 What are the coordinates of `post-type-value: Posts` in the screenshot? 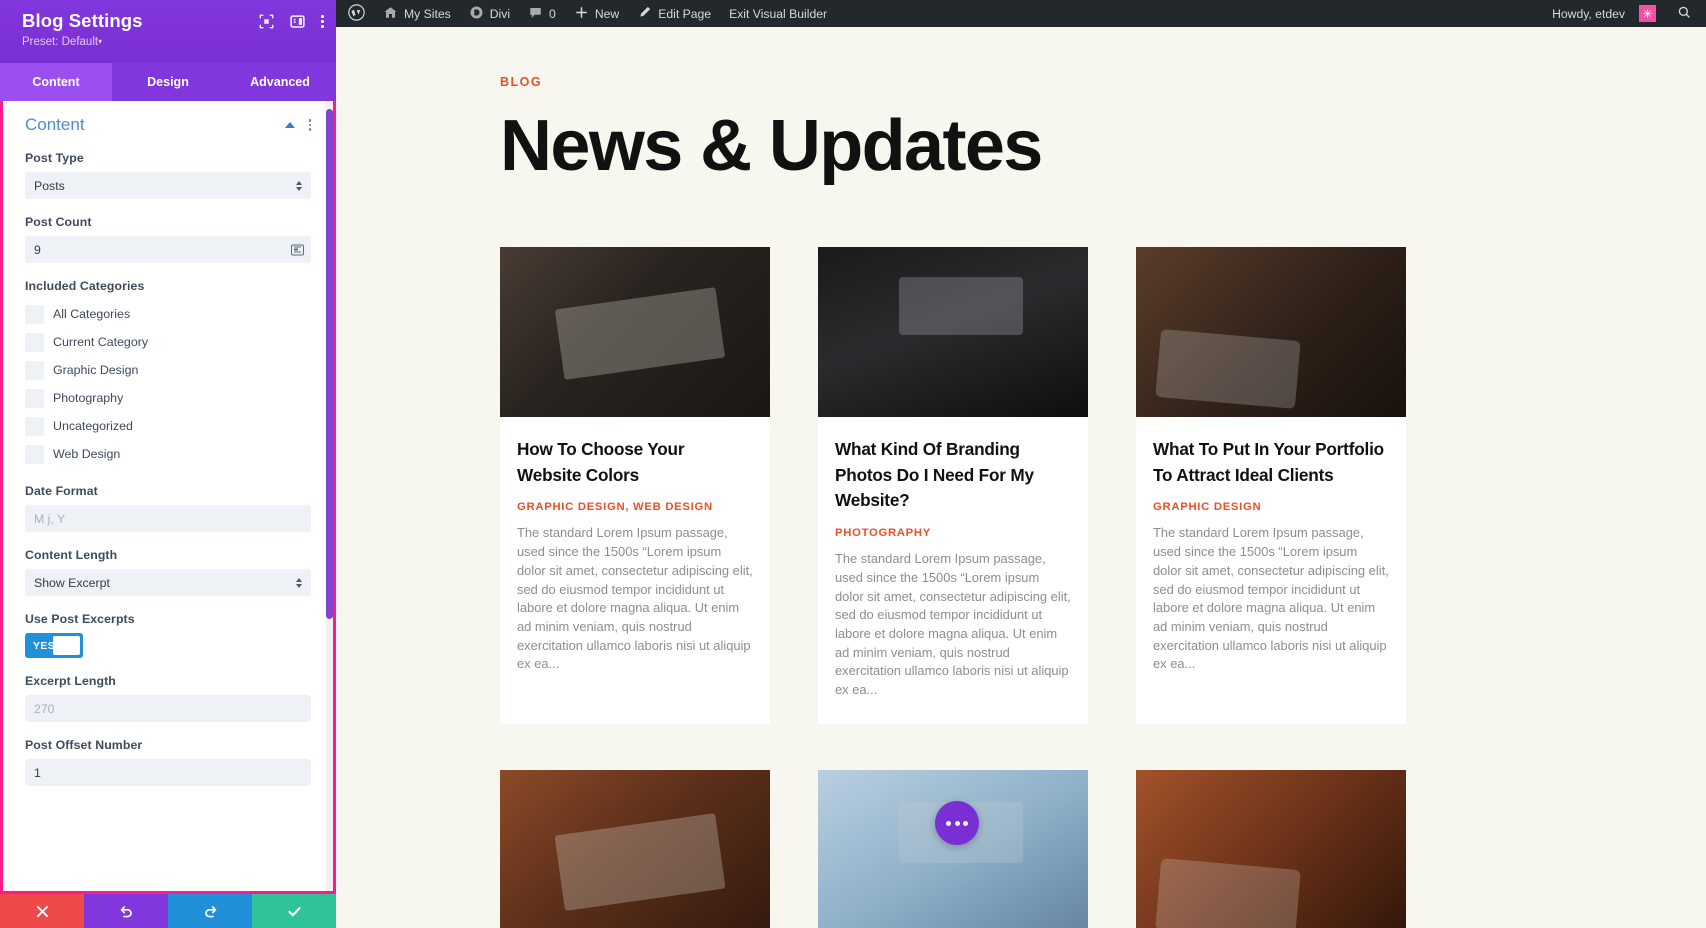 It's located at (49, 185).